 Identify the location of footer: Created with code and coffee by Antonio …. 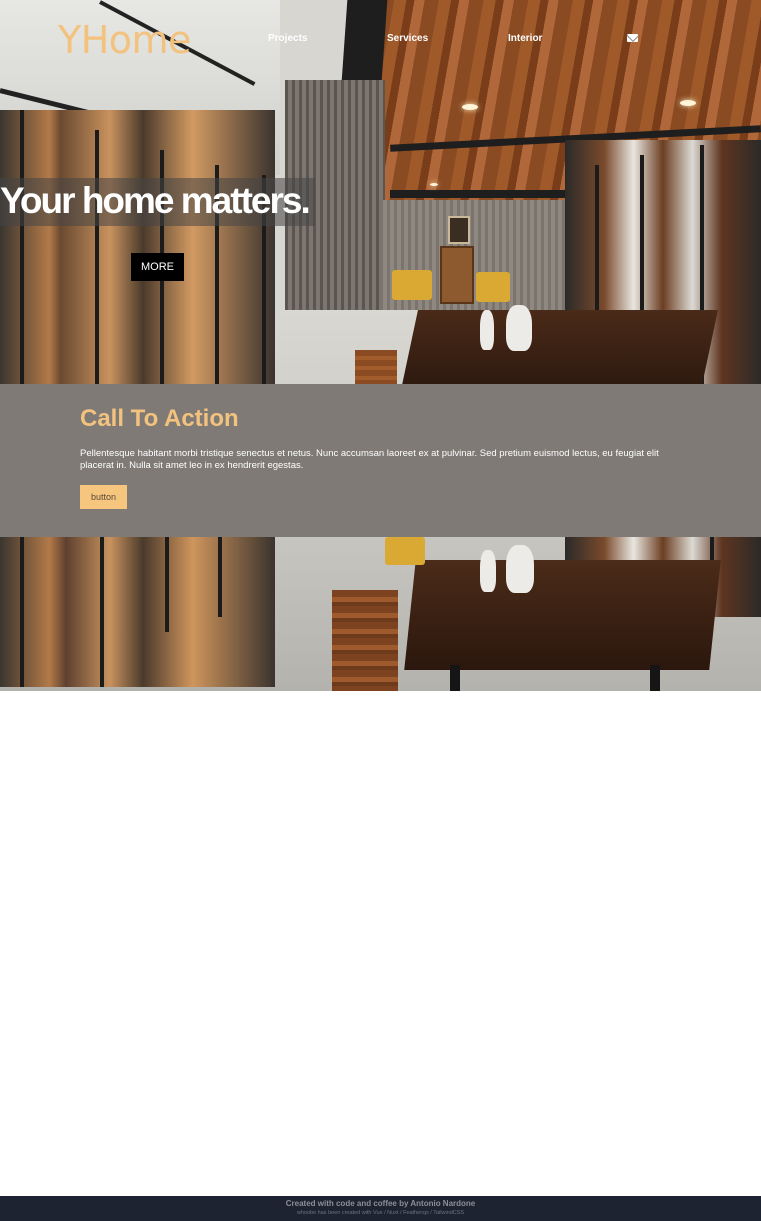
(380, 1208).